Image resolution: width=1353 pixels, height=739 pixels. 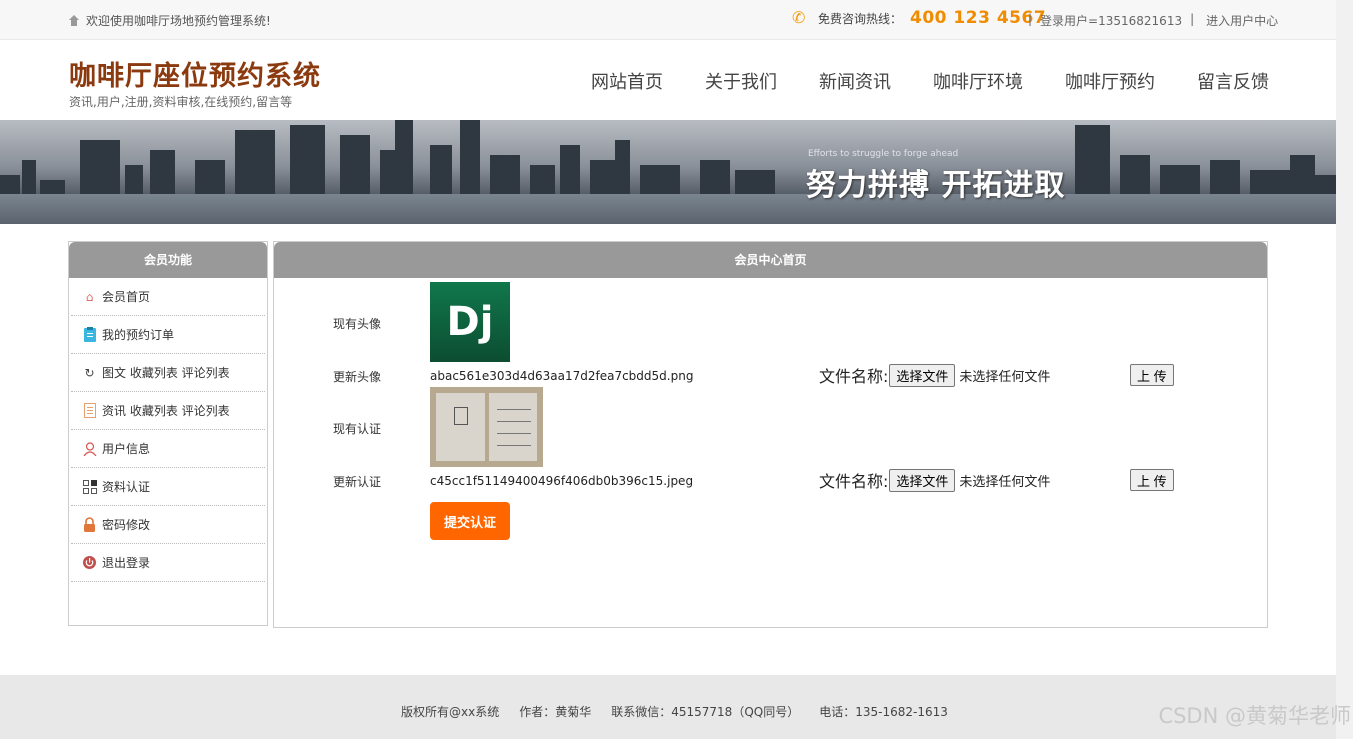 I want to click on current-cert-image, so click(x=486, y=427).